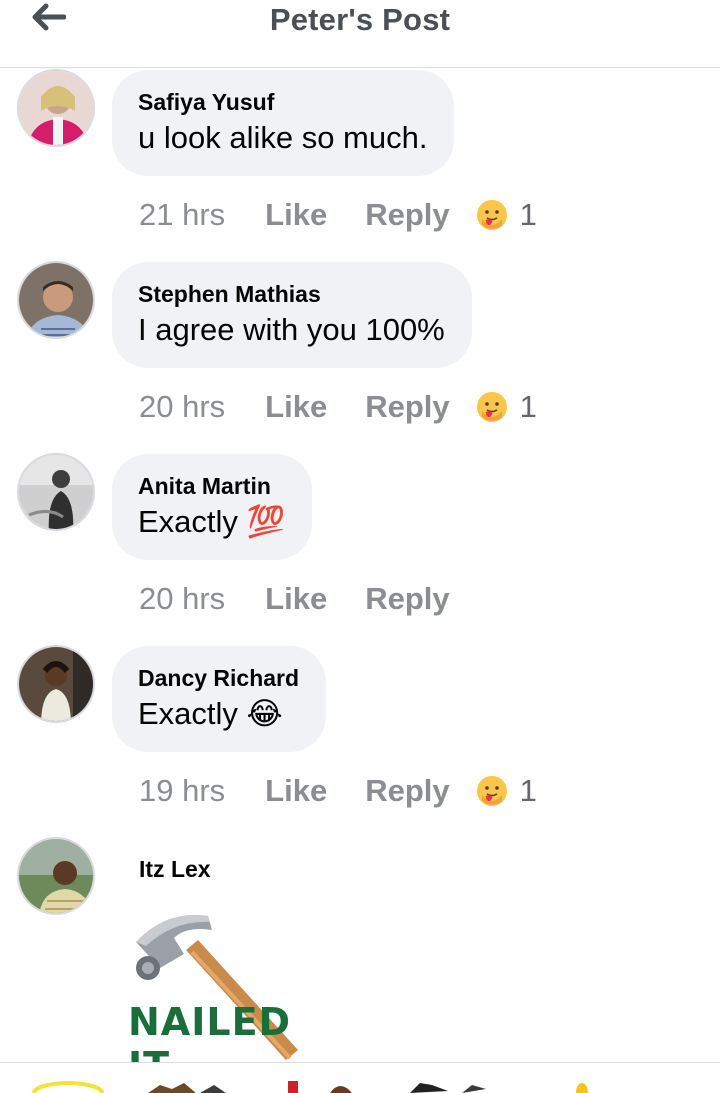 This screenshot has height=1093, width=720. What do you see at coordinates (338, 791) in the screenshot?
I see `comment-actions: 19 hrs Like Reply 1` at bounding box center [338, 791].